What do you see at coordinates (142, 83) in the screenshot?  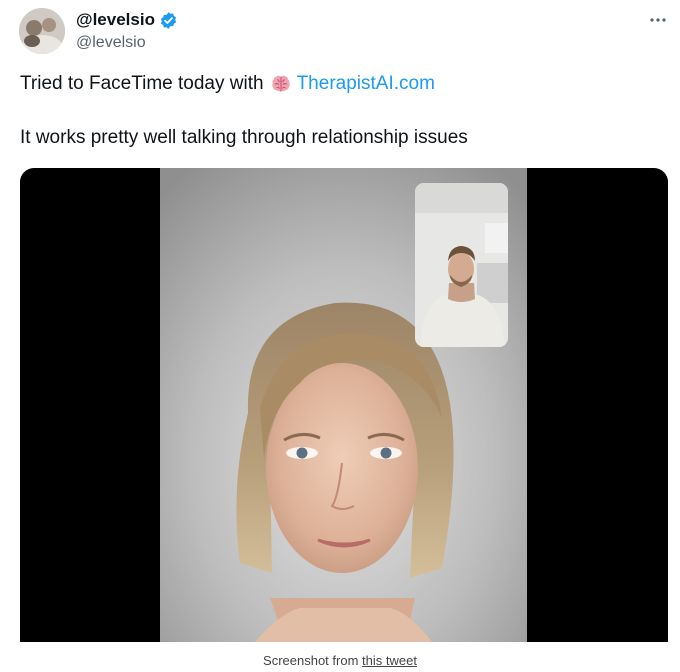 I see `tweet-text-prefix: Tried to FaceTime today with` at bounding box center [142, 83].